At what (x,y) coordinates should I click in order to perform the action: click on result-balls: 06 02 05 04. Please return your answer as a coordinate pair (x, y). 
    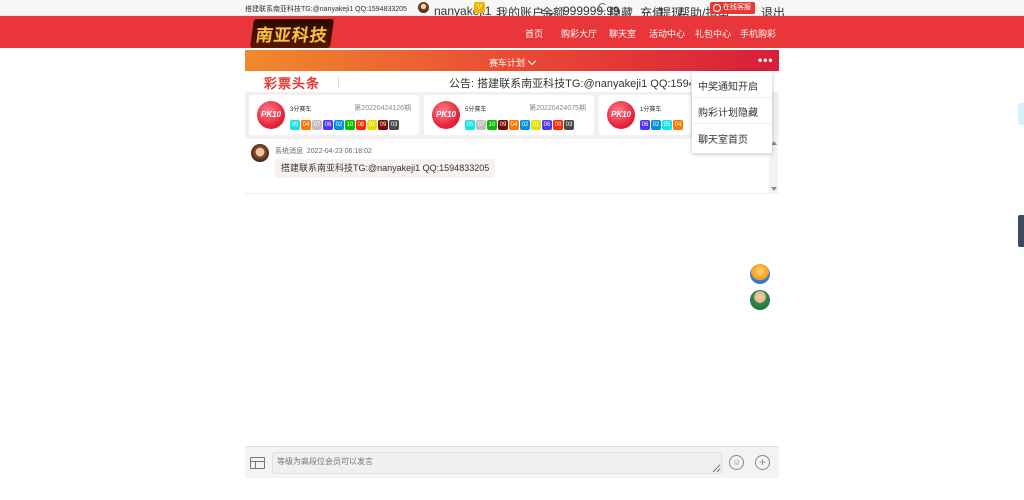
    Looking at the image, I should click on (662, 122).